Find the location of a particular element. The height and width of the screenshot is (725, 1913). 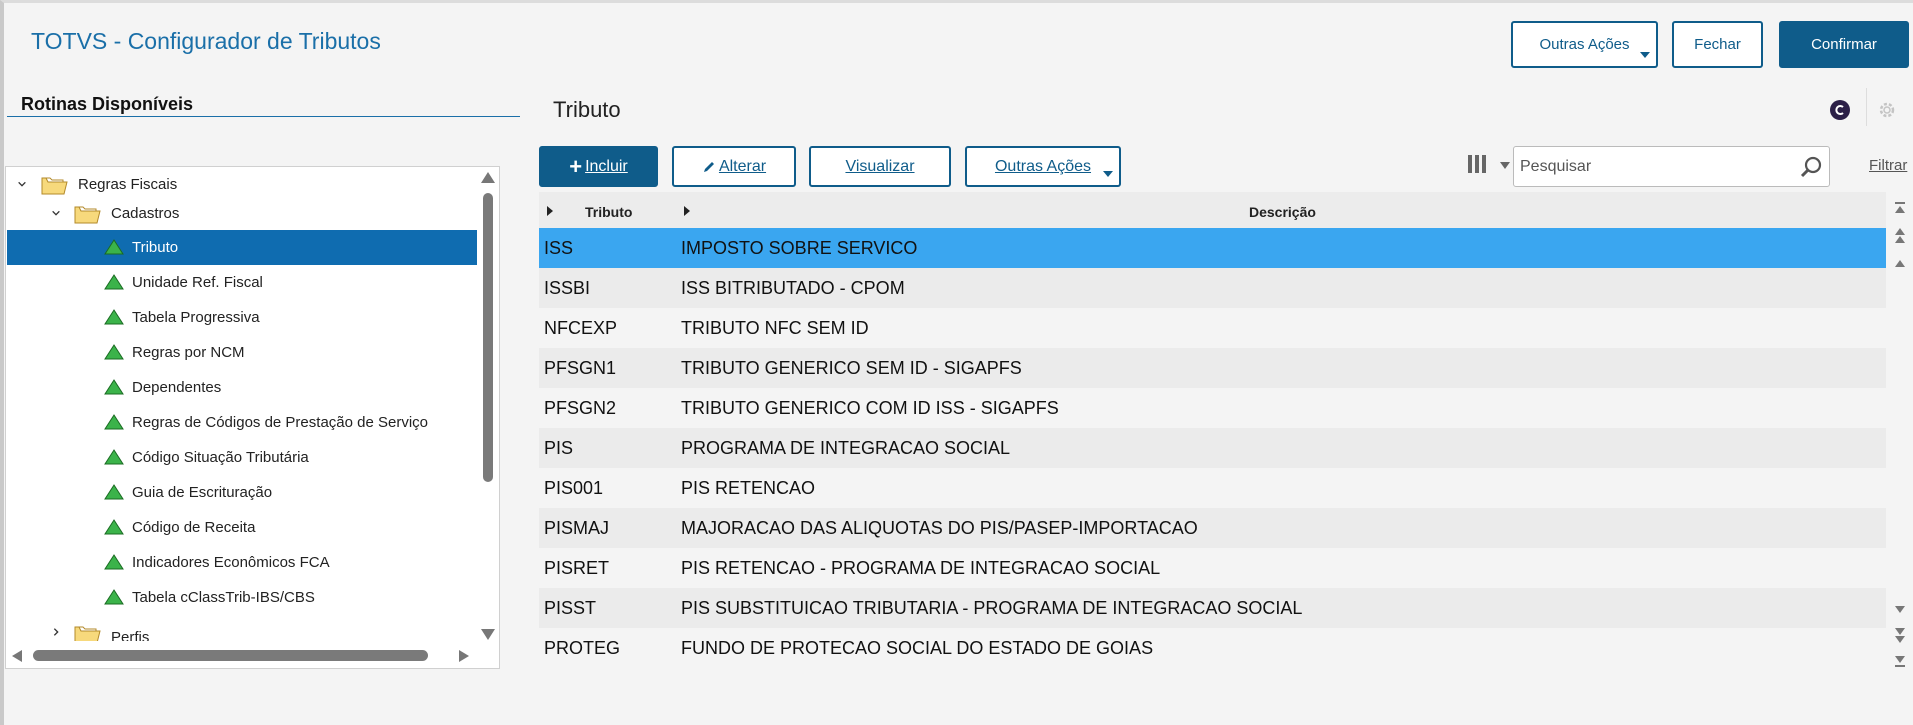

totvs-circle-icon is located at coordinates (1840, 110).